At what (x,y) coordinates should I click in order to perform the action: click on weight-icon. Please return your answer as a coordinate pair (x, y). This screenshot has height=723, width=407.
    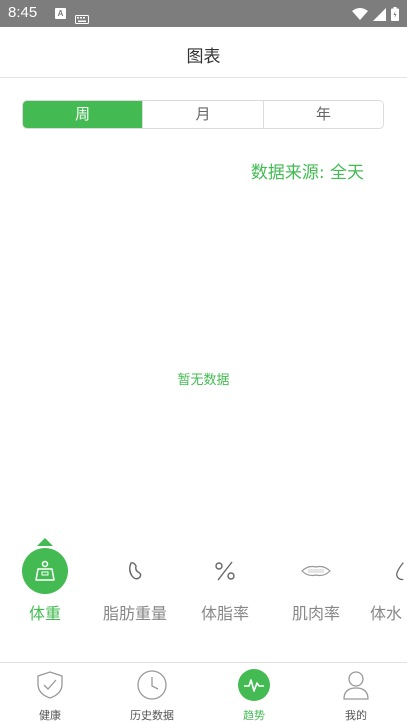
    Looking at the image, I should click on (45, 571).